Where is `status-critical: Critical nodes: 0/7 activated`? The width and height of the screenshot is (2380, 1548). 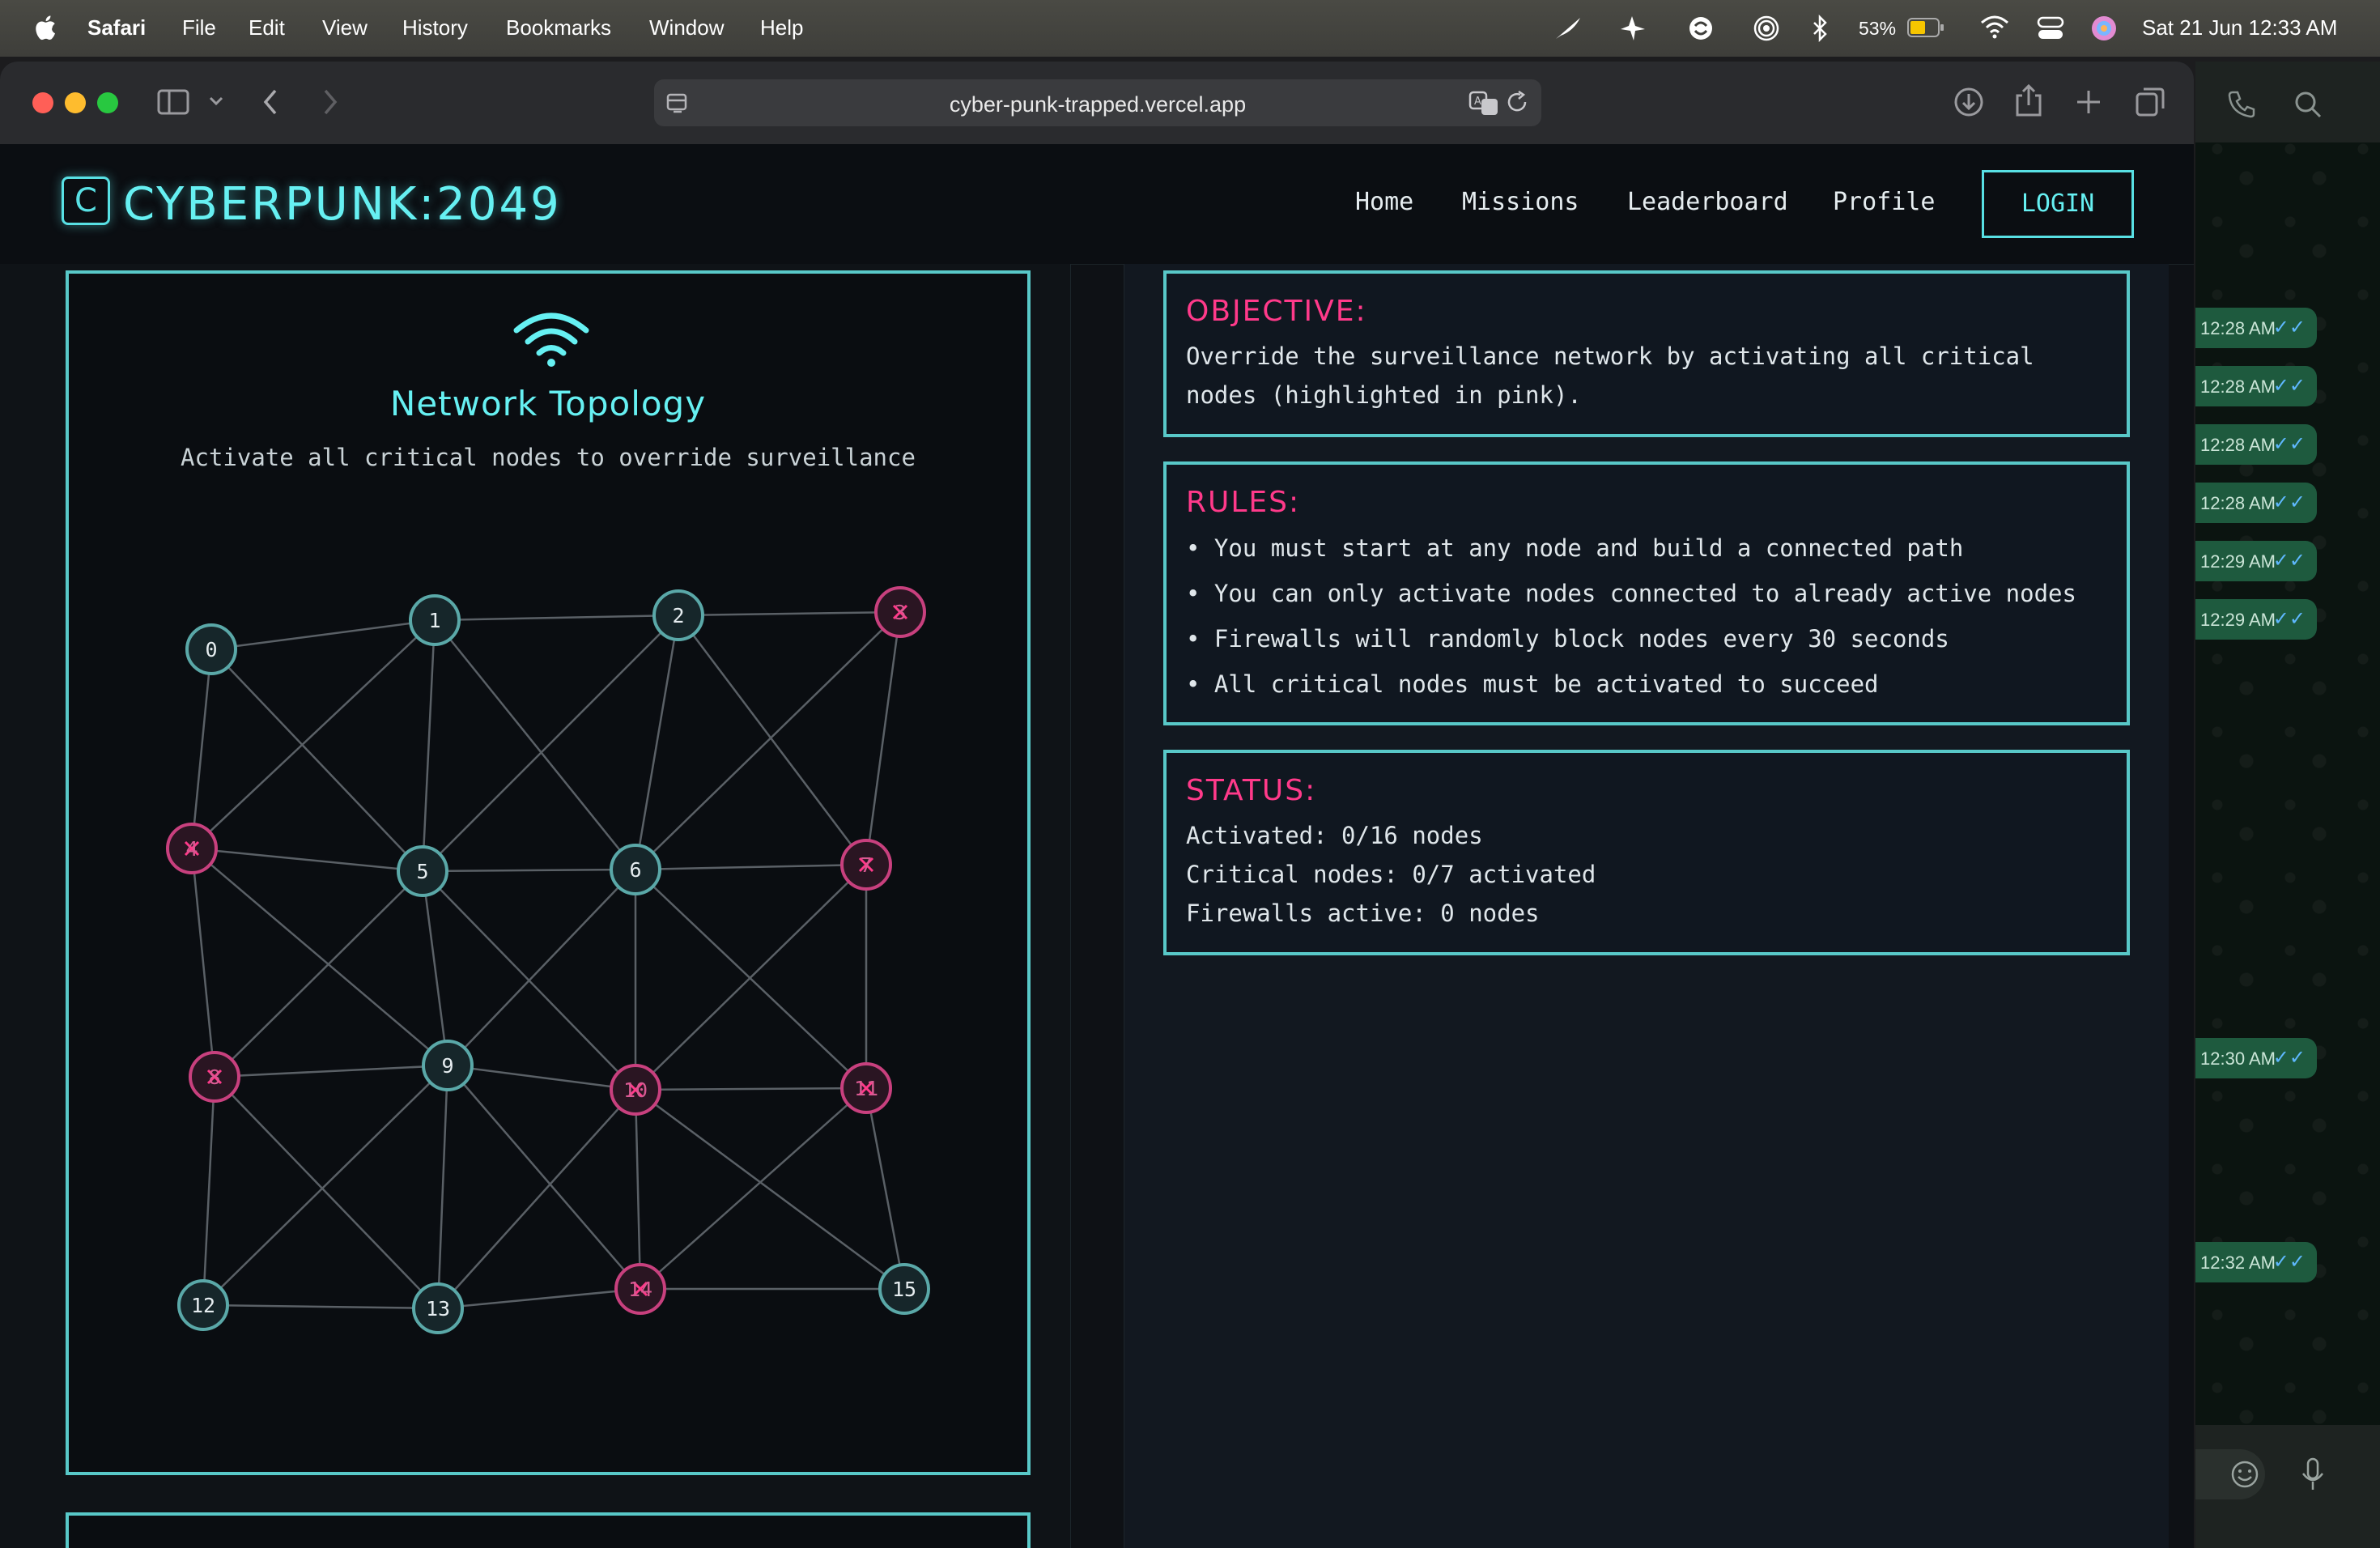 status-critical: Critical nodes: 0/7 activated is located at coordinates (1391, 874).